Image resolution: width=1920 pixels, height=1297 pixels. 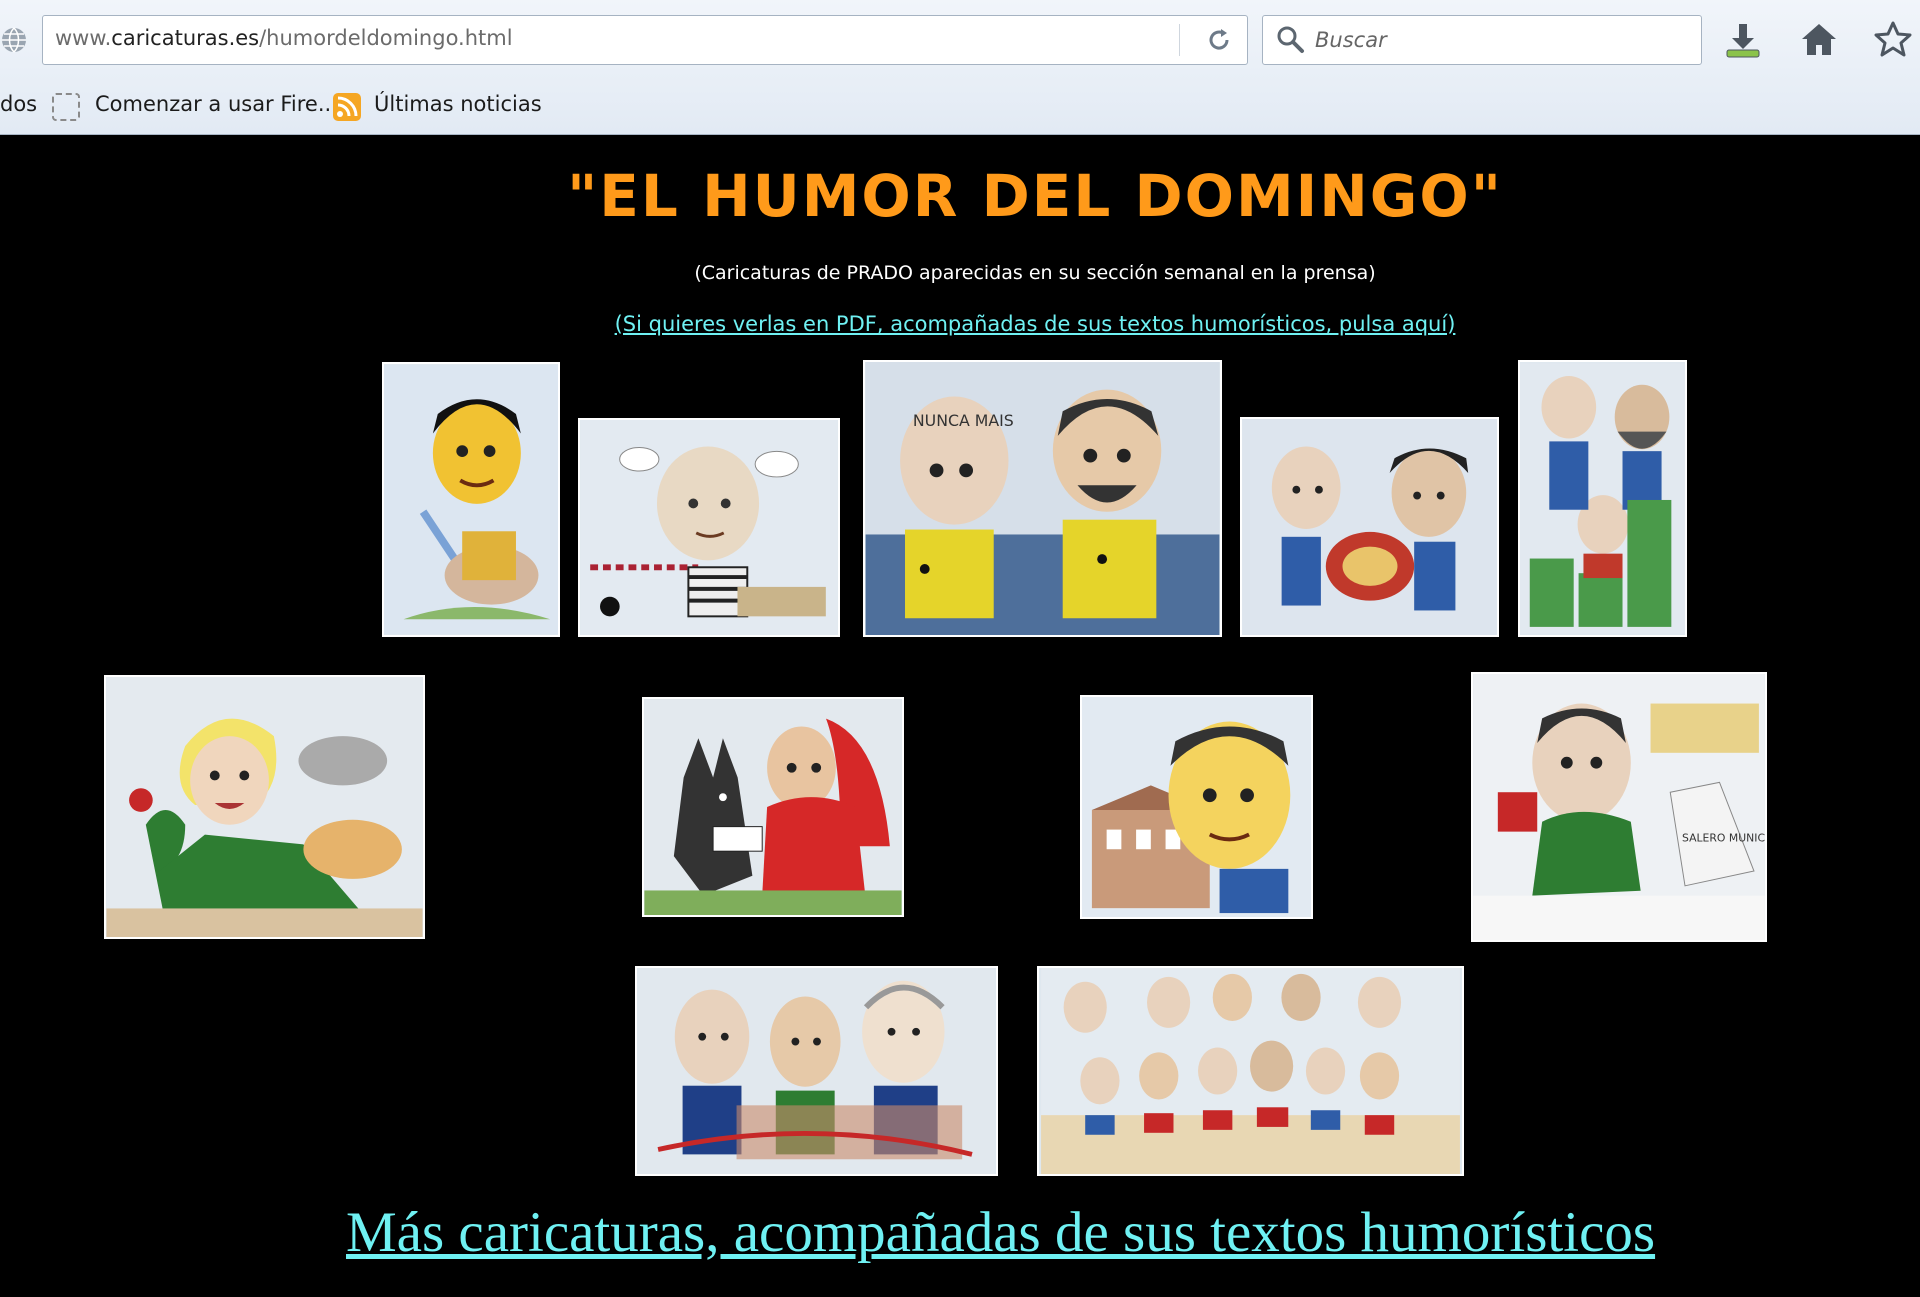 I want to click on url-separator, so click(x=1179, y=40).